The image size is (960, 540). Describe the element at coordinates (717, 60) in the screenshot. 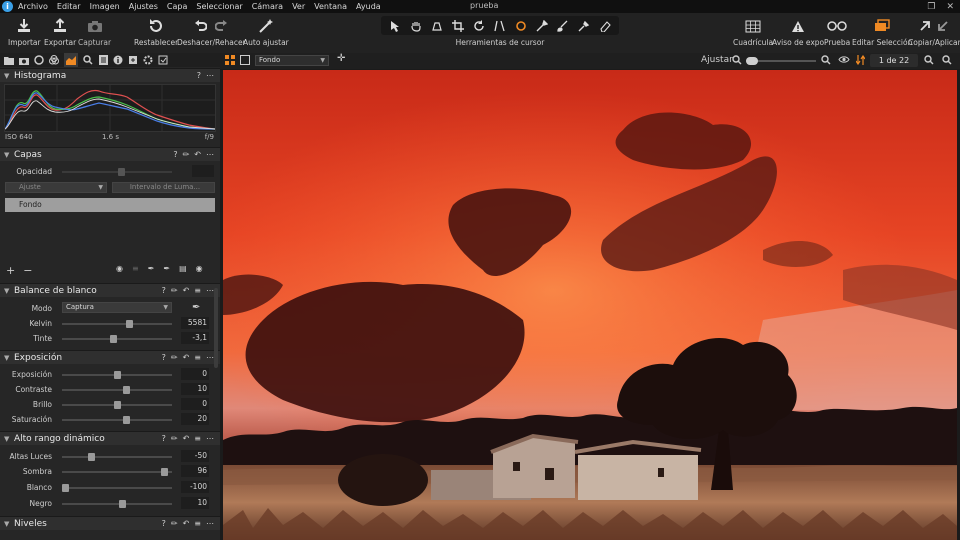

I see `fit-label: Ajustar` at that location.